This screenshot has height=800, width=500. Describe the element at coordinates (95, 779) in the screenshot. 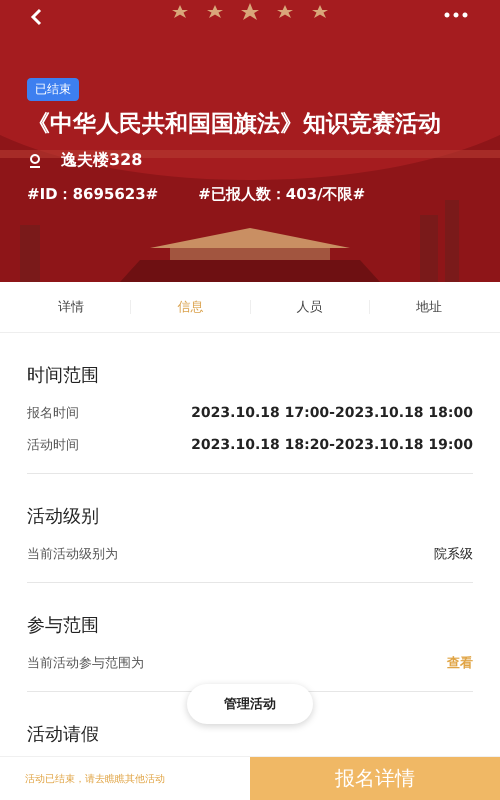

I see `ended-notice: 活动已结束，请去瞧瞧其他活动` at that location.